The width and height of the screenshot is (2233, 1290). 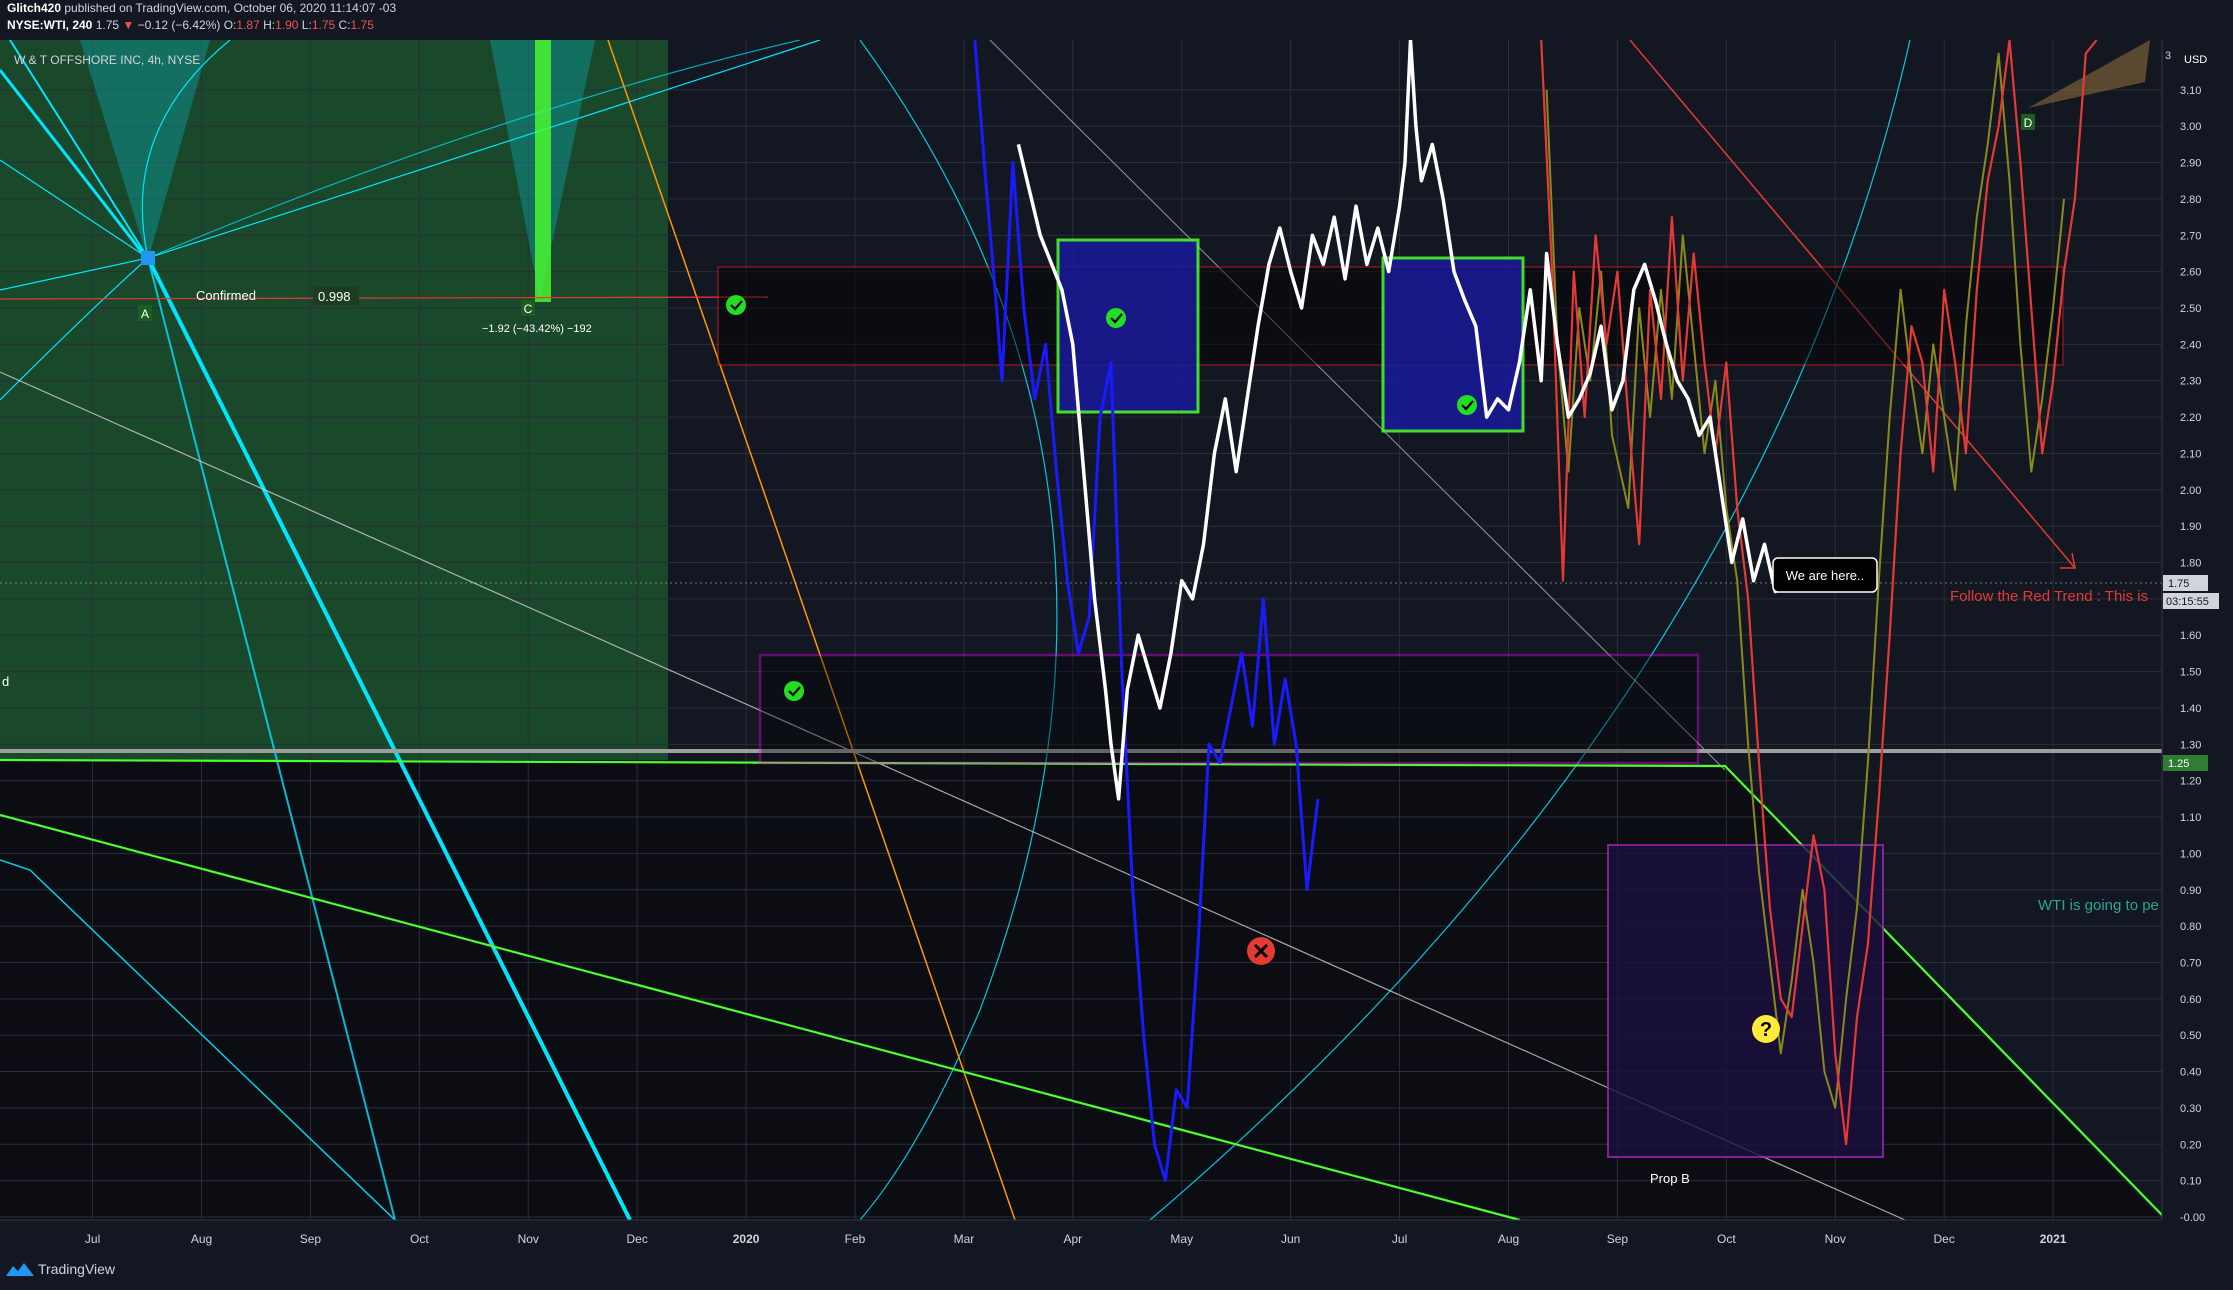 What do you see at coordinates (1825, 575) in the screenshot?
I see `we-are-here-label: We are here..` at bounding box center [1825, 575].